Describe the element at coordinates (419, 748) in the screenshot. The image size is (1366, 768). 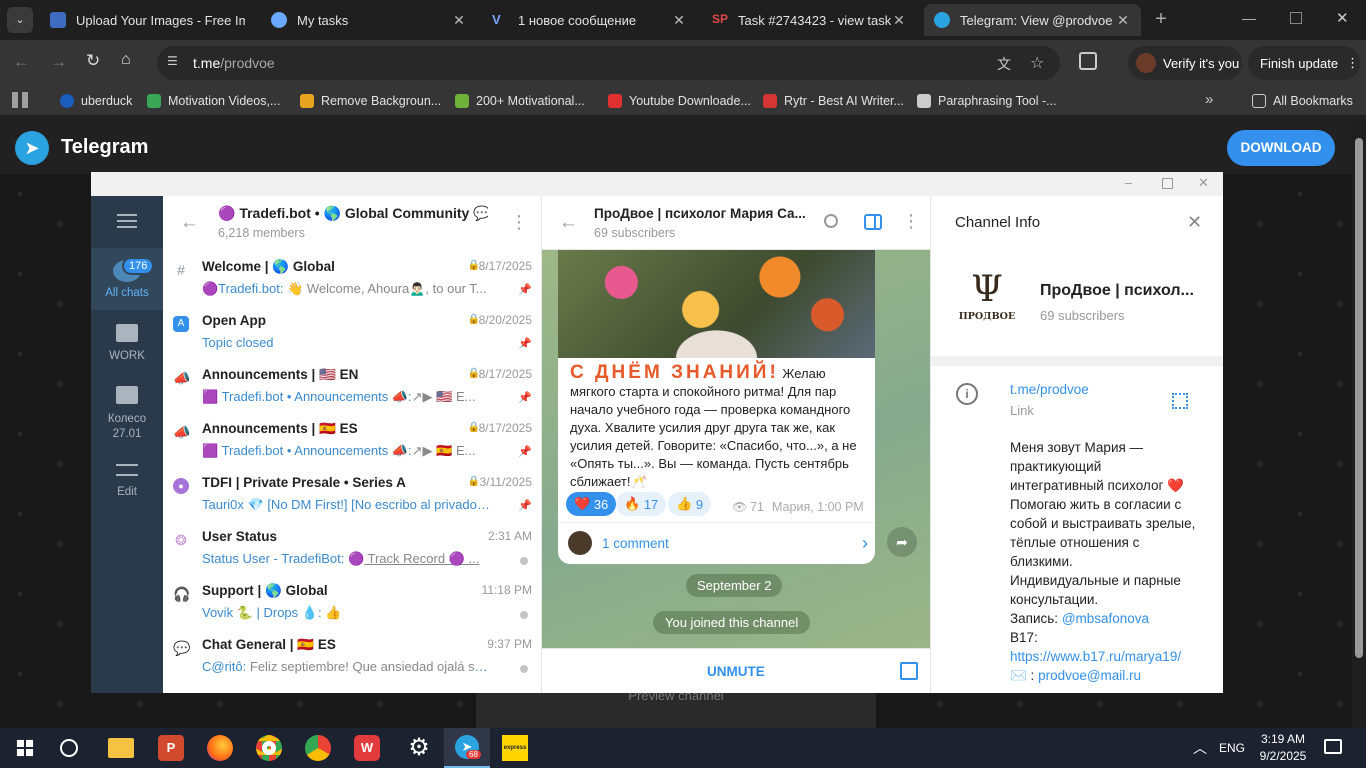
I see `settings-gear-icon: ⚙` at that location.